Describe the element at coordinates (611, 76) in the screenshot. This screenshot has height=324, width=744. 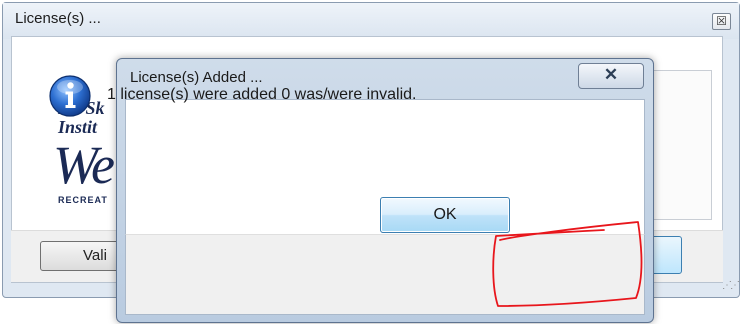
I see `dialog-close-icon: ✕` at that location.